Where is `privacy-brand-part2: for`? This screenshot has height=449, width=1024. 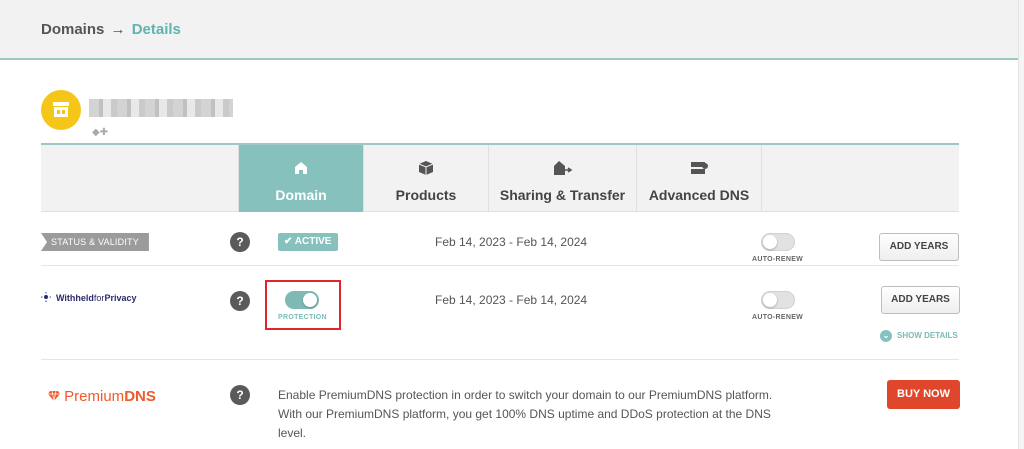
privacy-brand-part2: for is located at coordinates (99, 298).